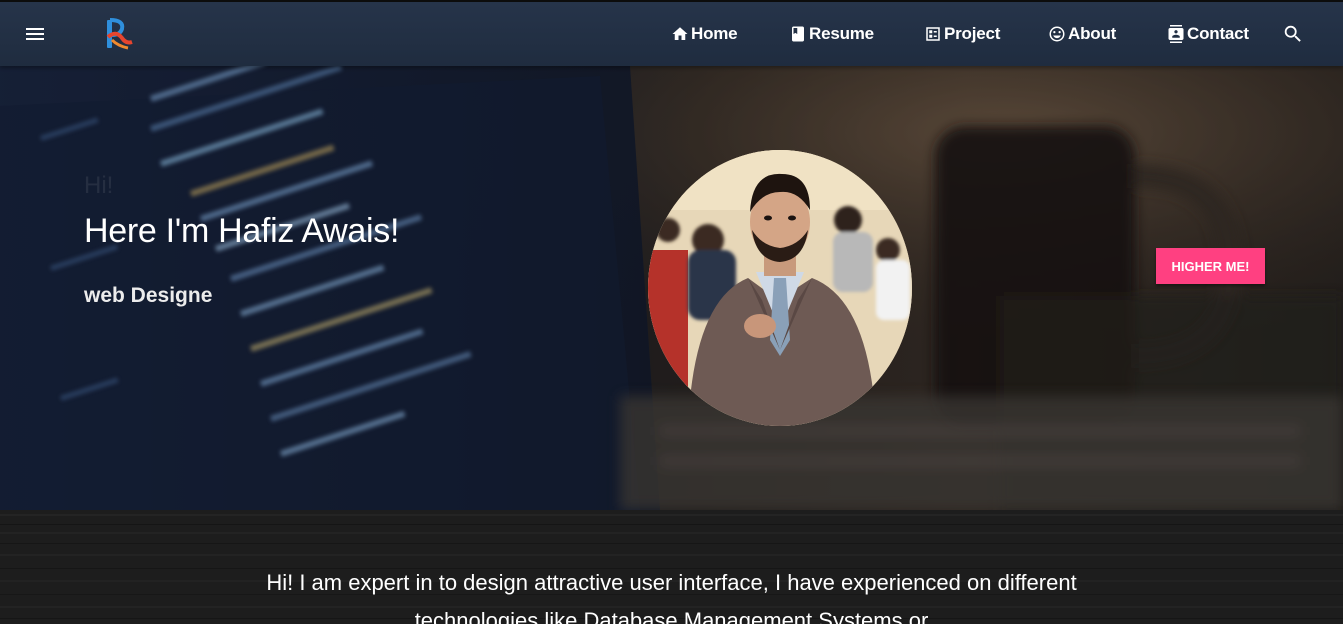 The image size is (1343, 624). I want to click on site-logo, so click(118, 34).